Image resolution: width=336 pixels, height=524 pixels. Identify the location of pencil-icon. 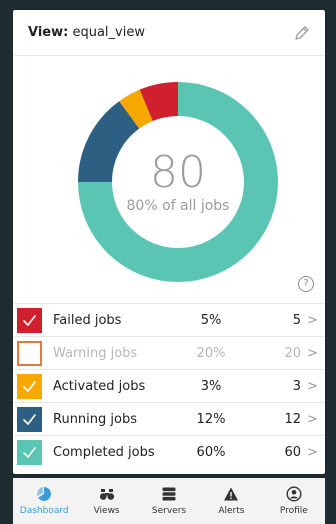
(302, 33).